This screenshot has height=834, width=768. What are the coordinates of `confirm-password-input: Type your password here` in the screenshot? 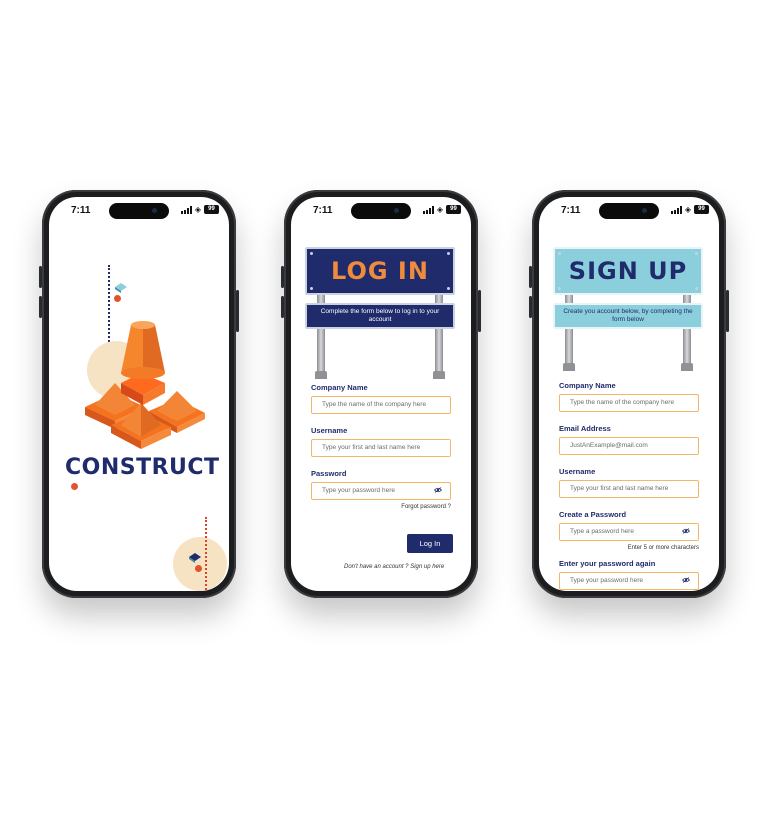 It's located at (629, 581).